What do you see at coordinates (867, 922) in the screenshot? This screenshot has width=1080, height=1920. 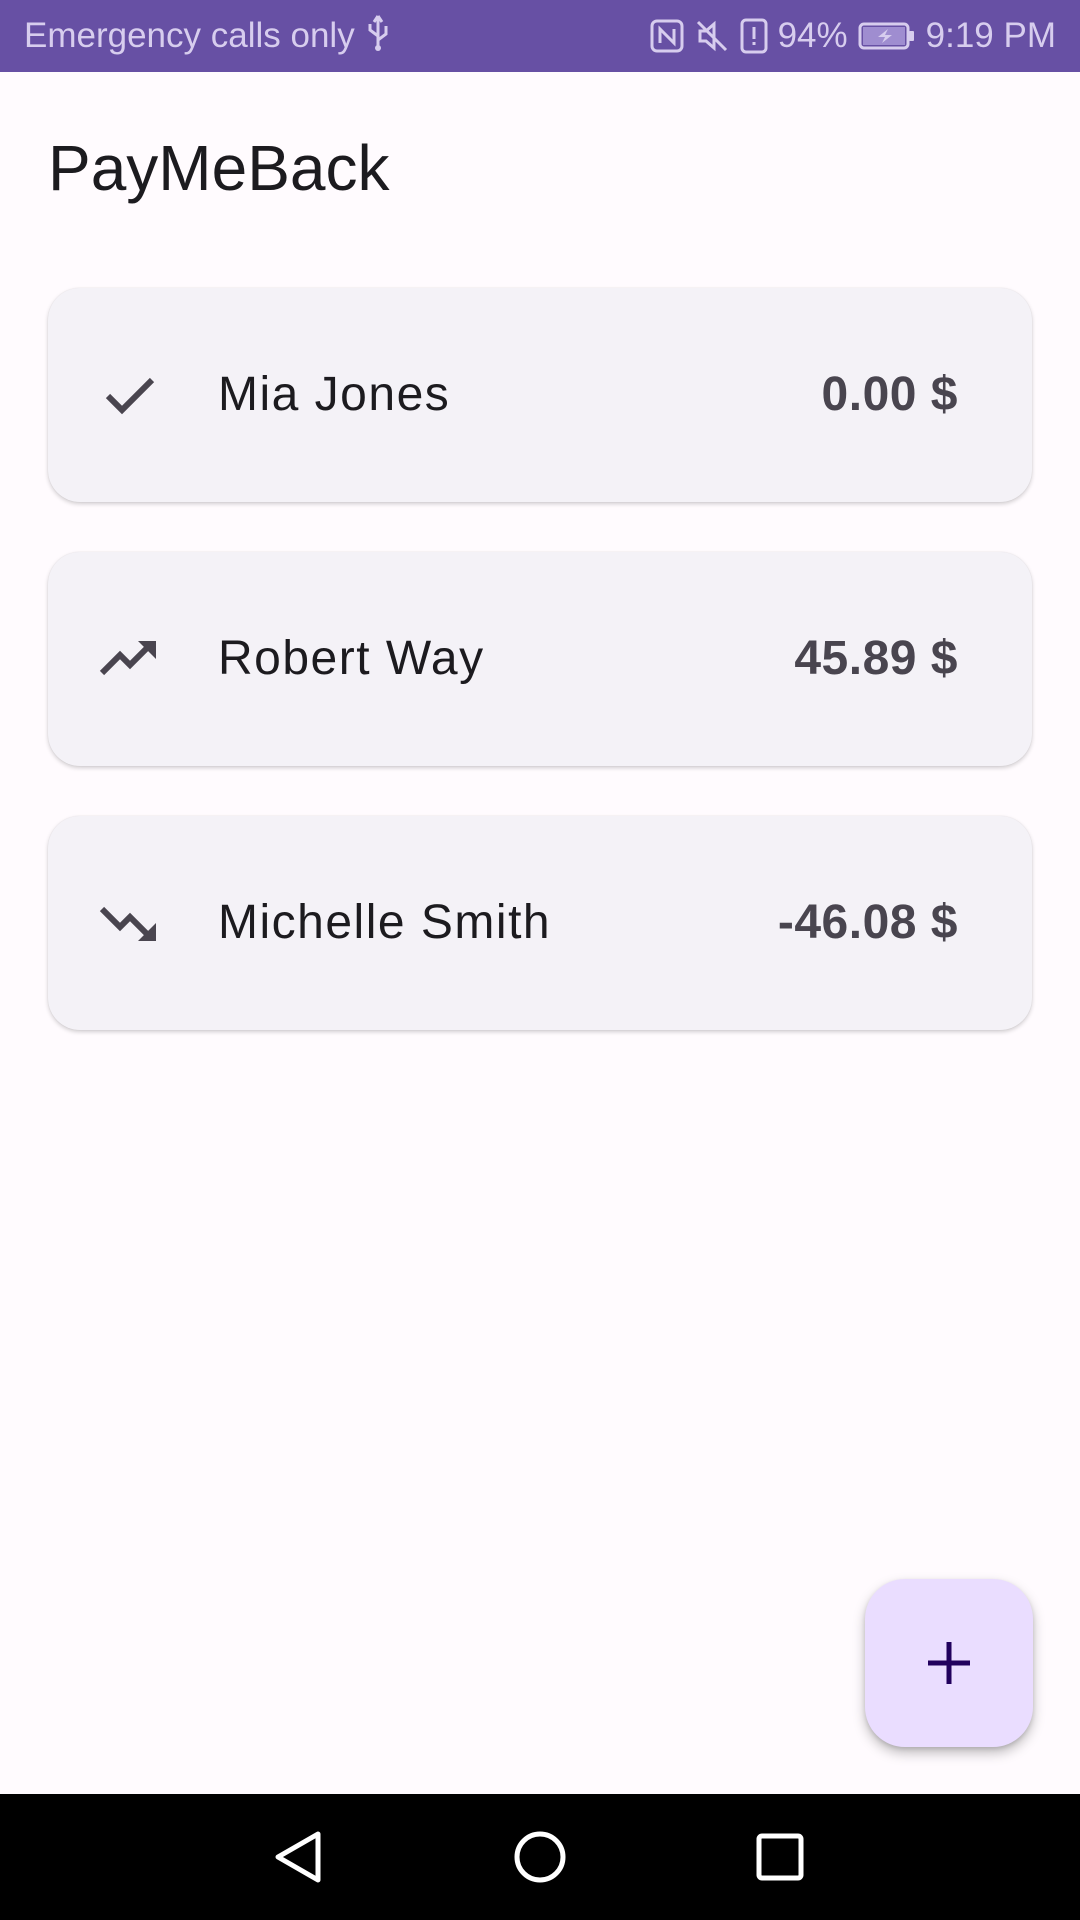 I see `debt-amount: -46.08 $` at bounding box center [867, 922].